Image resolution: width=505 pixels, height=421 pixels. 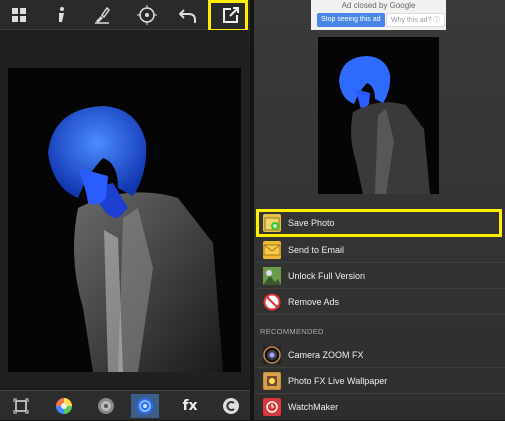 I want to click on unlock-icon, so click(x=272, y=276).